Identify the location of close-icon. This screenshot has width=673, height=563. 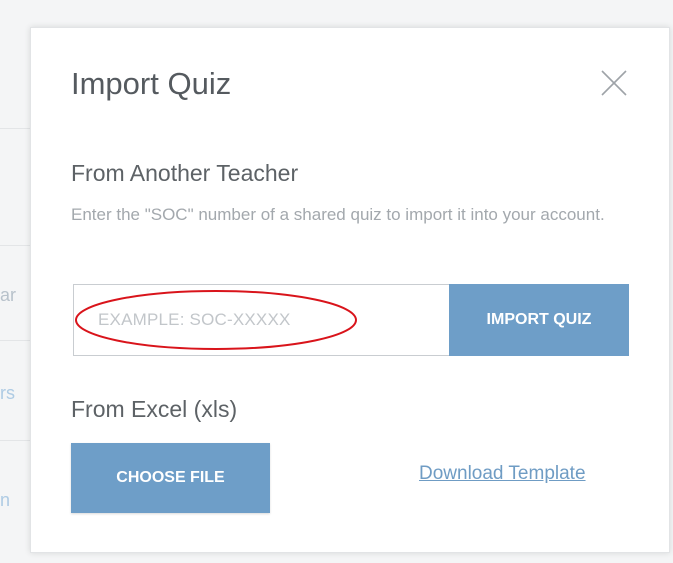
(614, 83).